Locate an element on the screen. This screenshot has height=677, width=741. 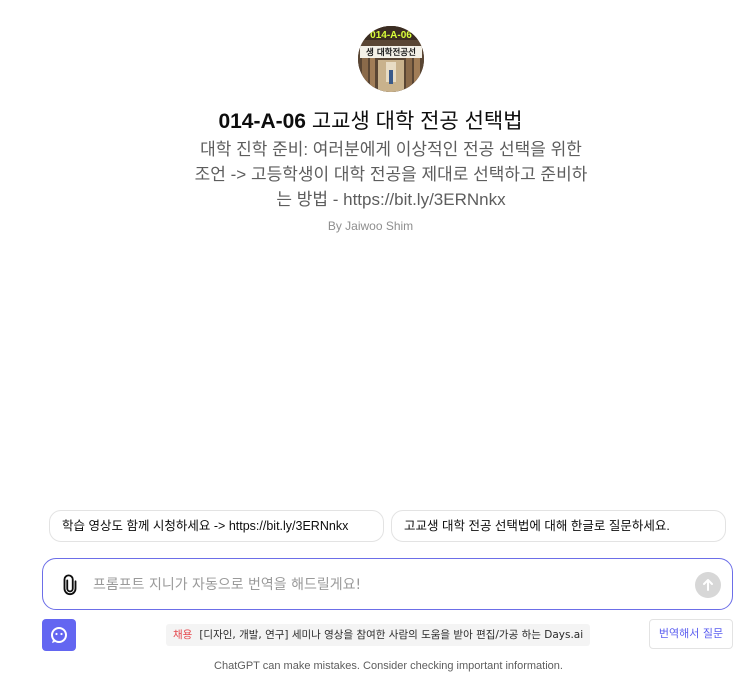
avatar-text-top: 014-A-06 is located at coordinates (391, 35).